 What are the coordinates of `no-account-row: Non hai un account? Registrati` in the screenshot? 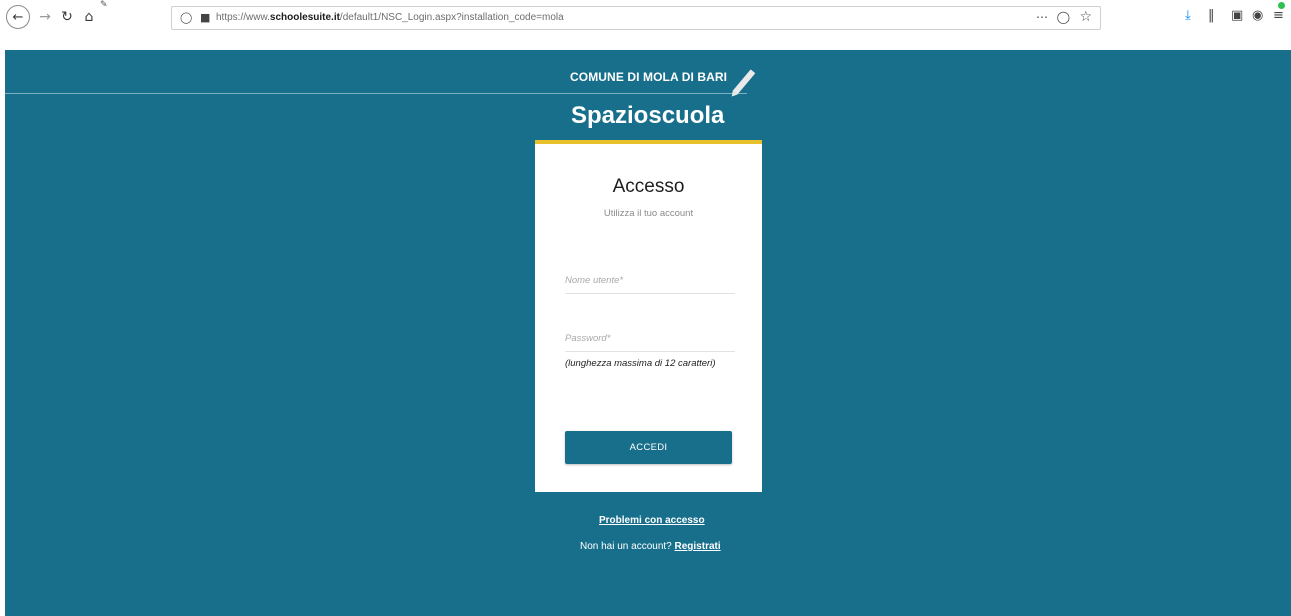 It's located at (650, 546).